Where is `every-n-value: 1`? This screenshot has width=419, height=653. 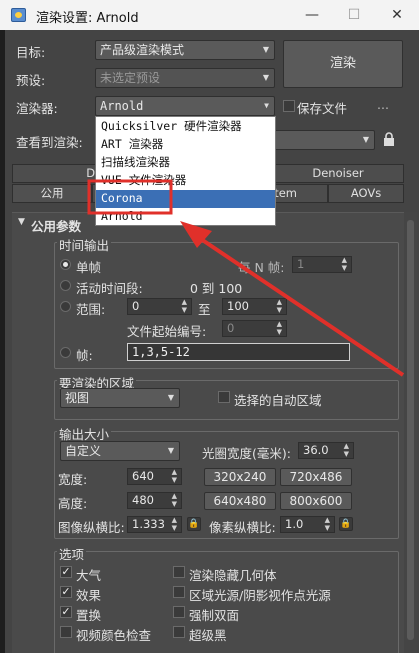
every-n-value: 1 is located at coordinates (301, 264).